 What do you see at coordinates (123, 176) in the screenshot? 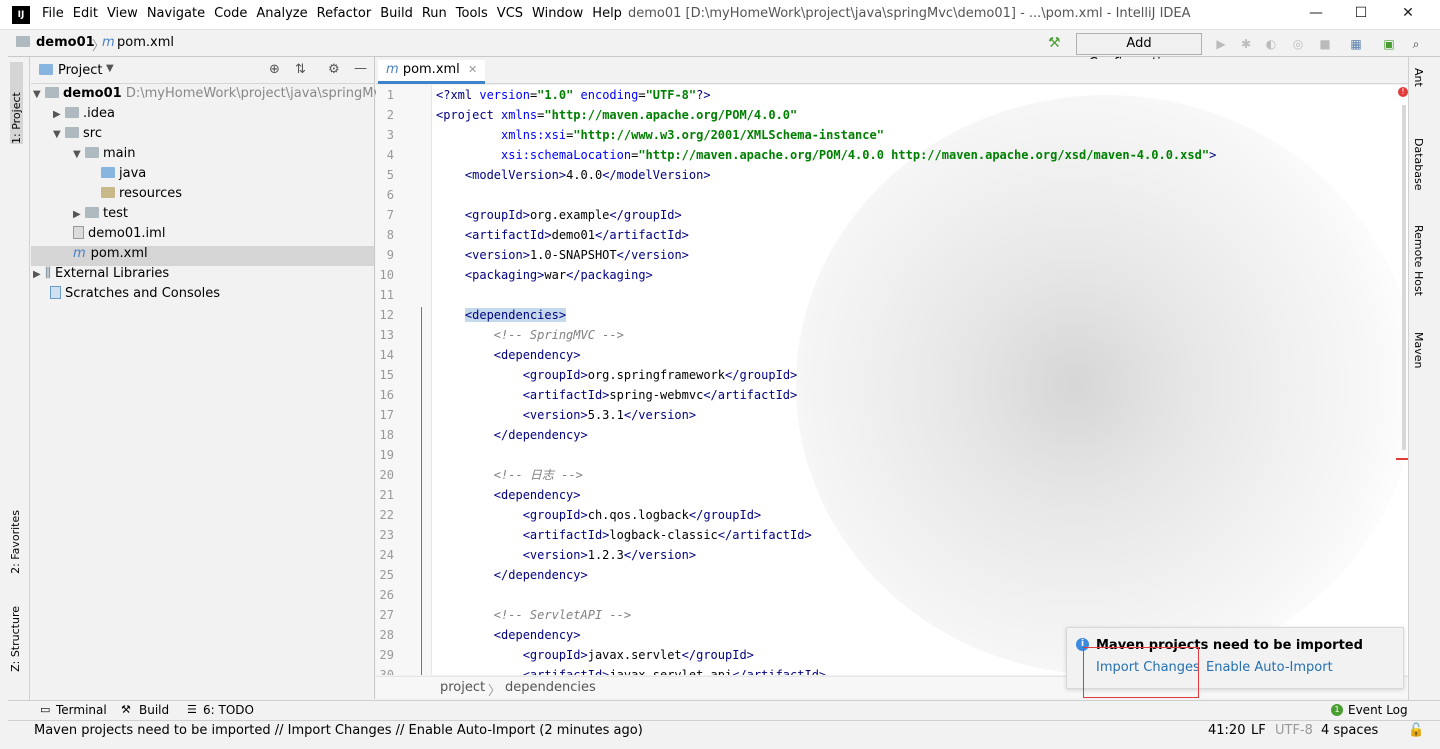
I see `tree-item-java: java` at bounding box center [123, 176].